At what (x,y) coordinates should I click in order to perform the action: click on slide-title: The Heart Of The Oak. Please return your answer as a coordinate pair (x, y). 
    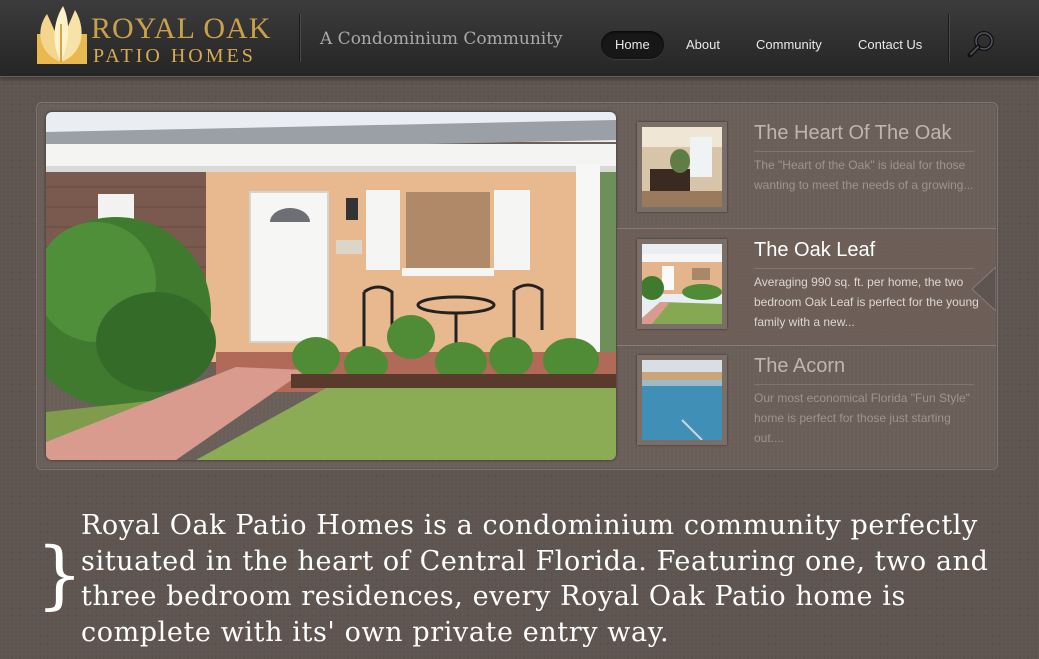
    Looking at the image, I should click on (853, 133).